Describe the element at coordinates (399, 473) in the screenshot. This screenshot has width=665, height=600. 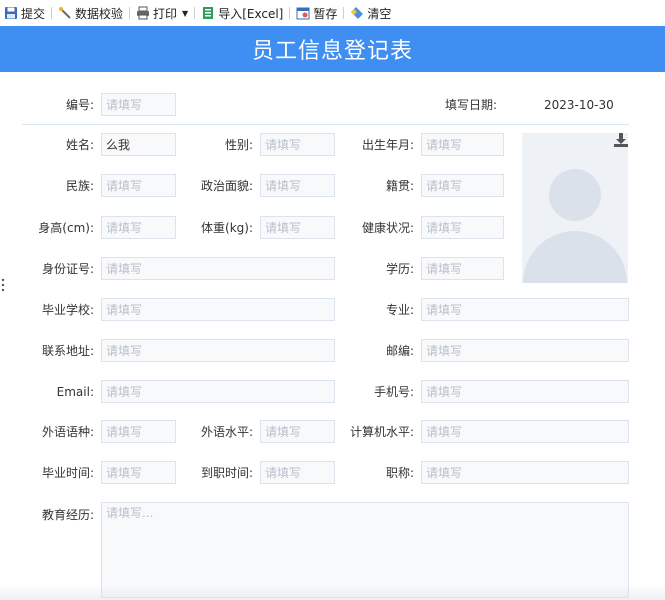
I see `job-title-label: 职称:` at that location.